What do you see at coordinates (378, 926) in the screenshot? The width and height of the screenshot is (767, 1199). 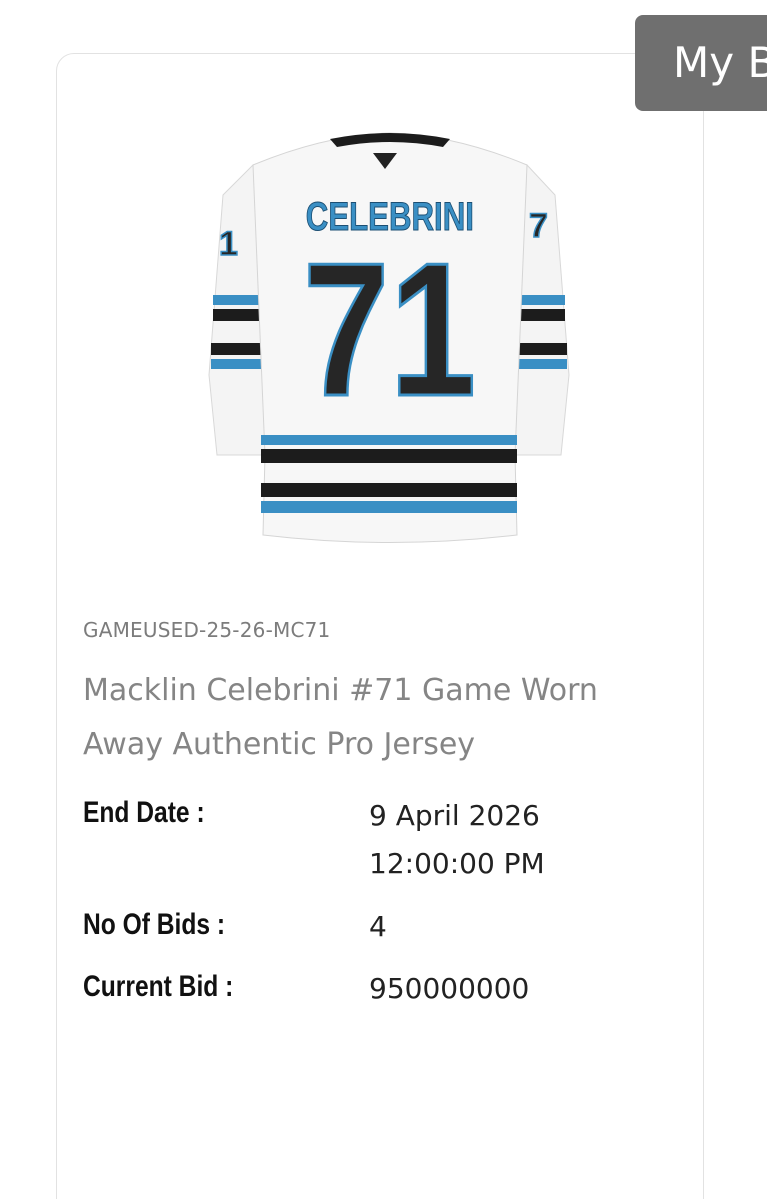 I see `bids-count-value: 4` at bounding box center [378, 926].